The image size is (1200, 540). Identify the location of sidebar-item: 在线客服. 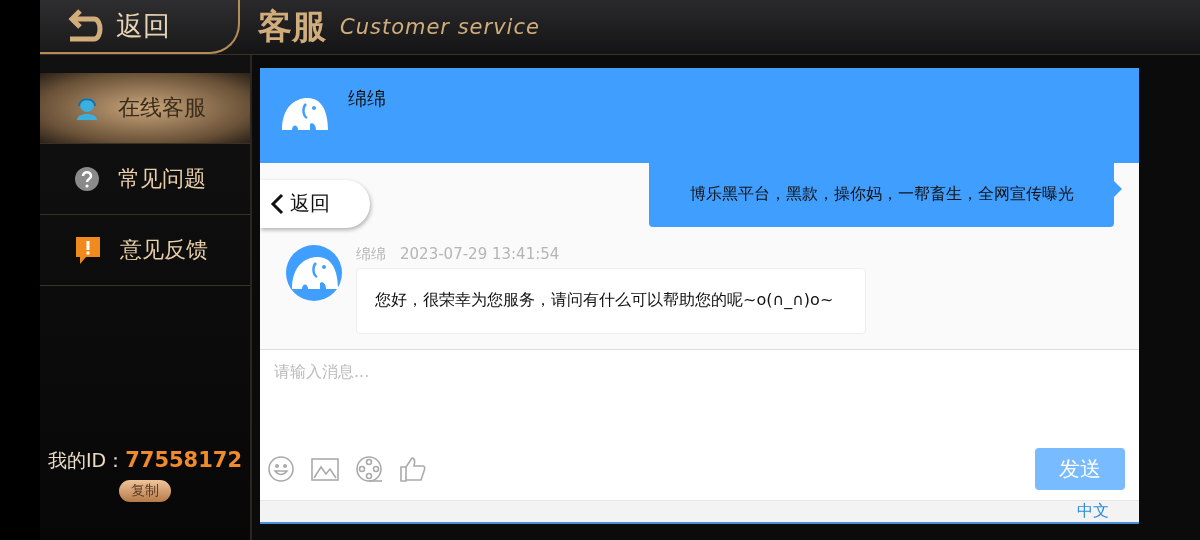
(145, 108).